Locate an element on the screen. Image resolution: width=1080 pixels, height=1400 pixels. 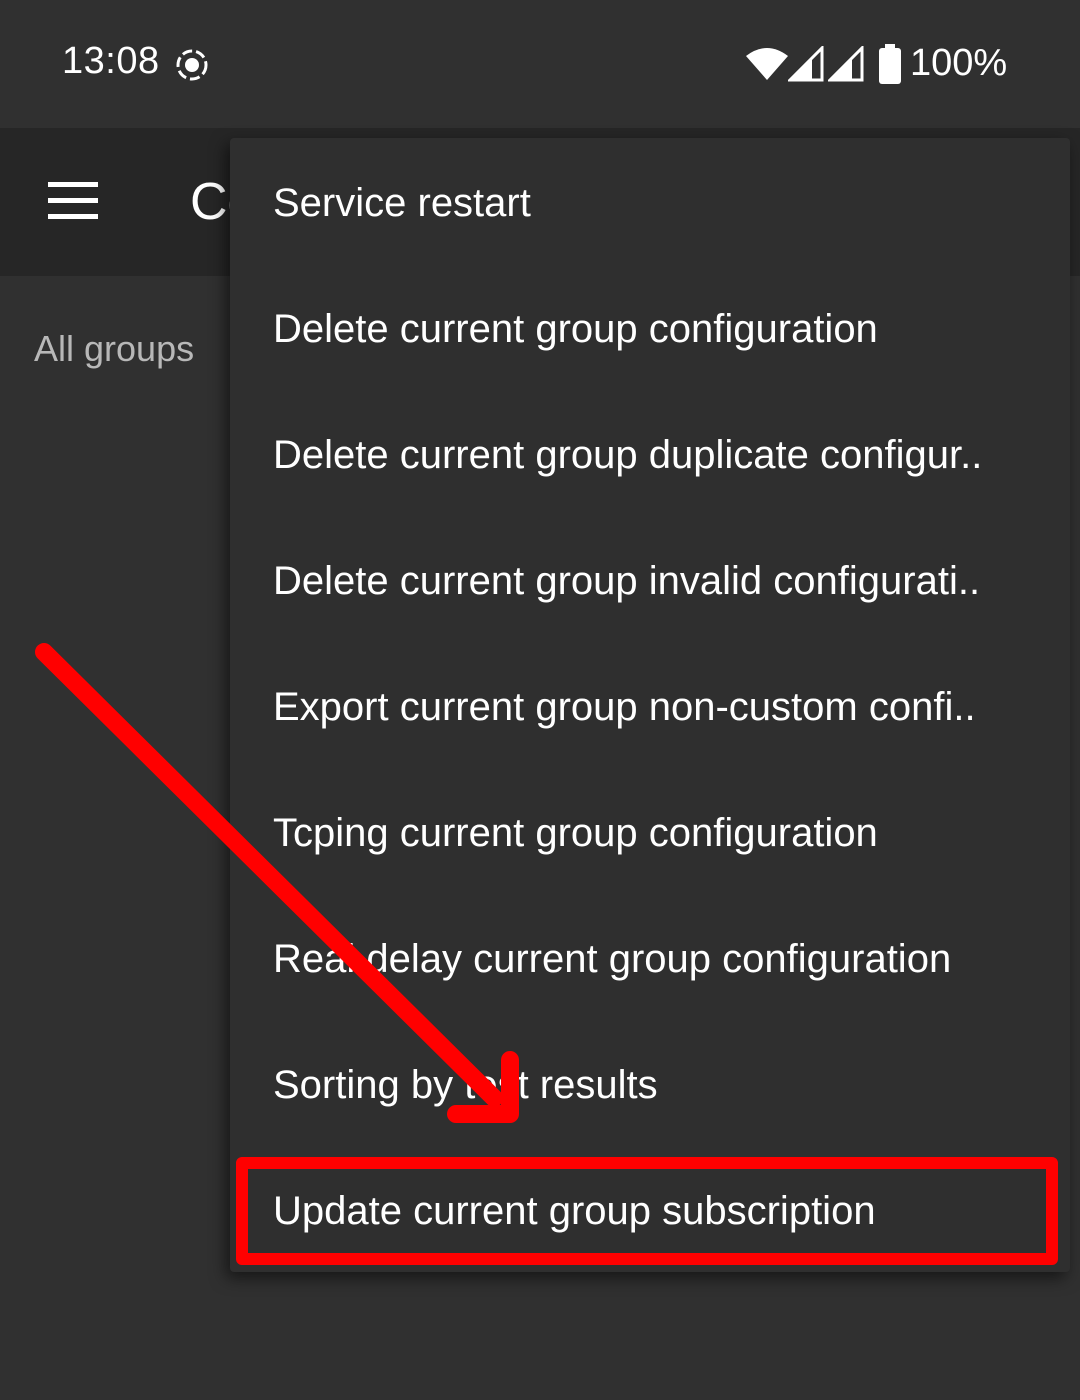
battery-icon is located at coordinates (890, 64).